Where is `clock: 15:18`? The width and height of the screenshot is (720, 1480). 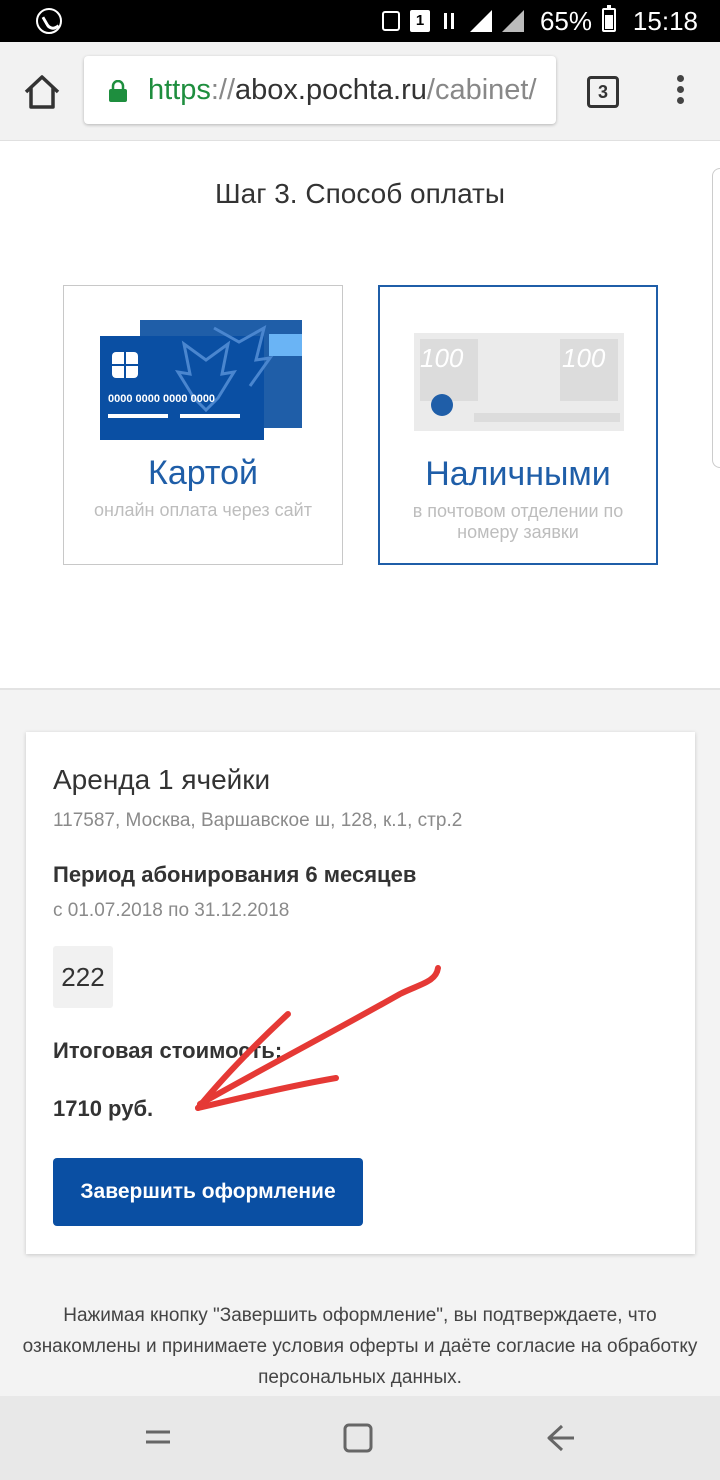
clock: 15:18 is located at coordinates (665, 21).